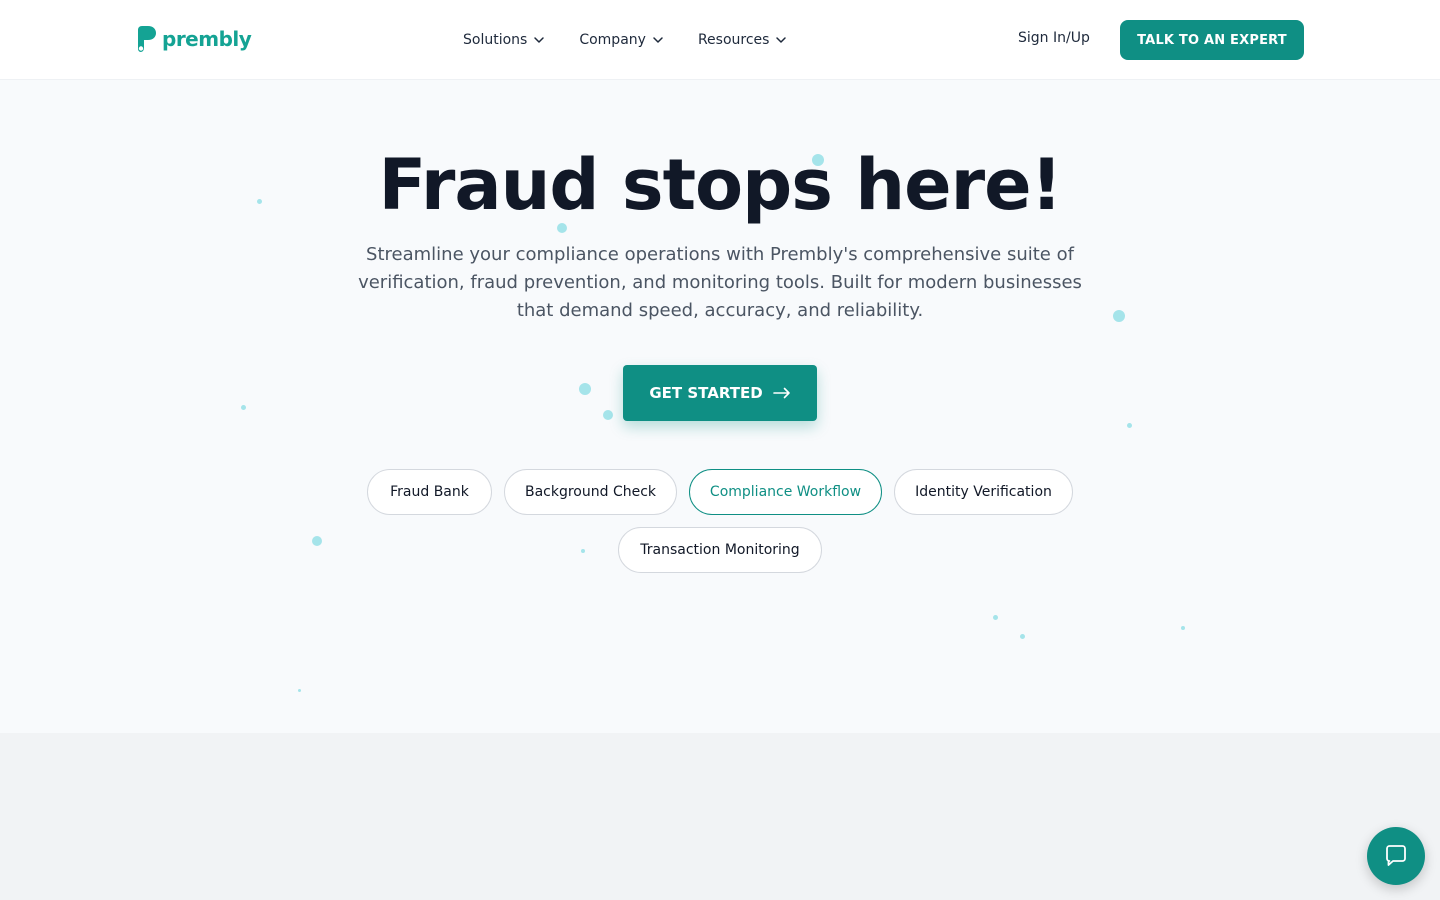 The height and width of the screenshot is (900, 1440). What do you see at coordinates (495, 40) in the screenshot?
I see `menu-solutions-label: Solutions` at bounding box center [495, 40].